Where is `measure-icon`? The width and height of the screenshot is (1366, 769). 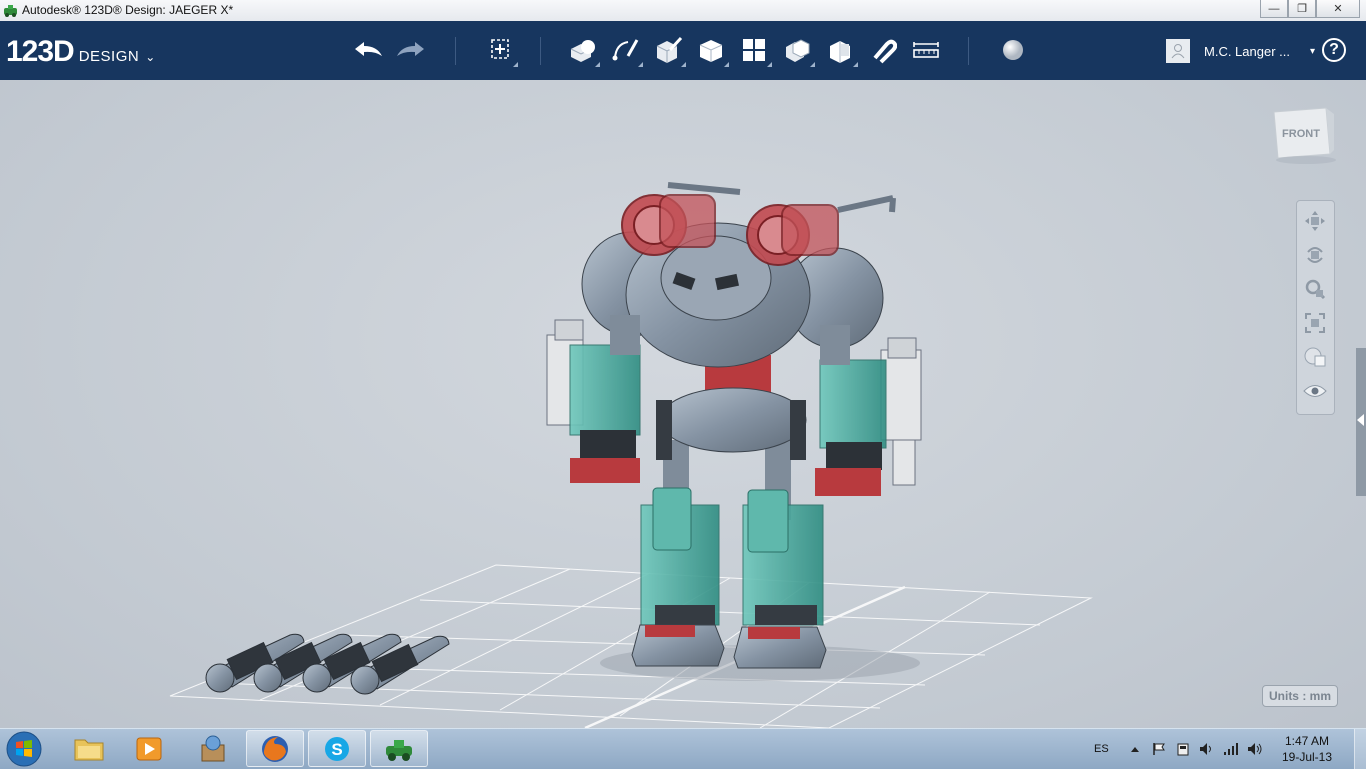 measure-icon is located at coordinates (926, 50).